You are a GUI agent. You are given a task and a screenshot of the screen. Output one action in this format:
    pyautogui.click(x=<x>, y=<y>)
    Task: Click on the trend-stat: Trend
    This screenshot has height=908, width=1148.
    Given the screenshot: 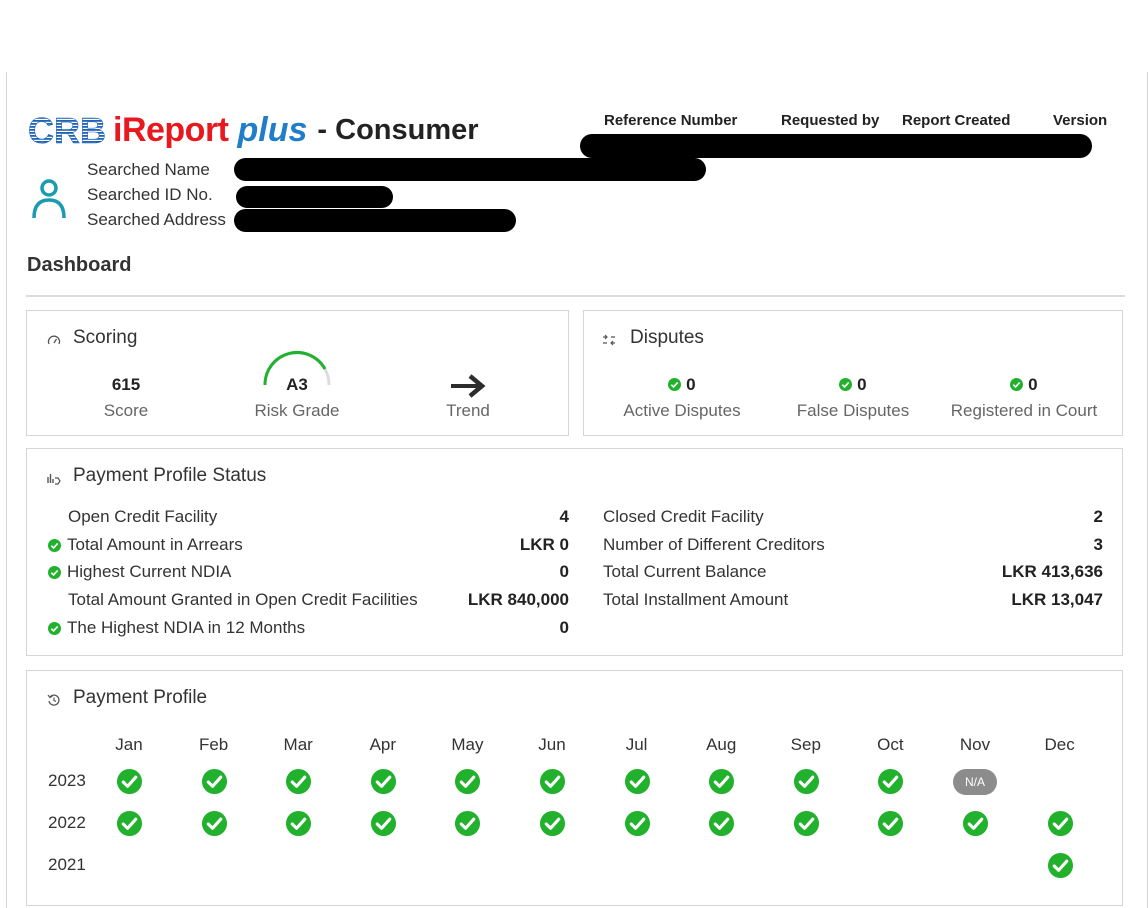 What is the action you would take?
    pyautogui.click(x=468, y=397)
    